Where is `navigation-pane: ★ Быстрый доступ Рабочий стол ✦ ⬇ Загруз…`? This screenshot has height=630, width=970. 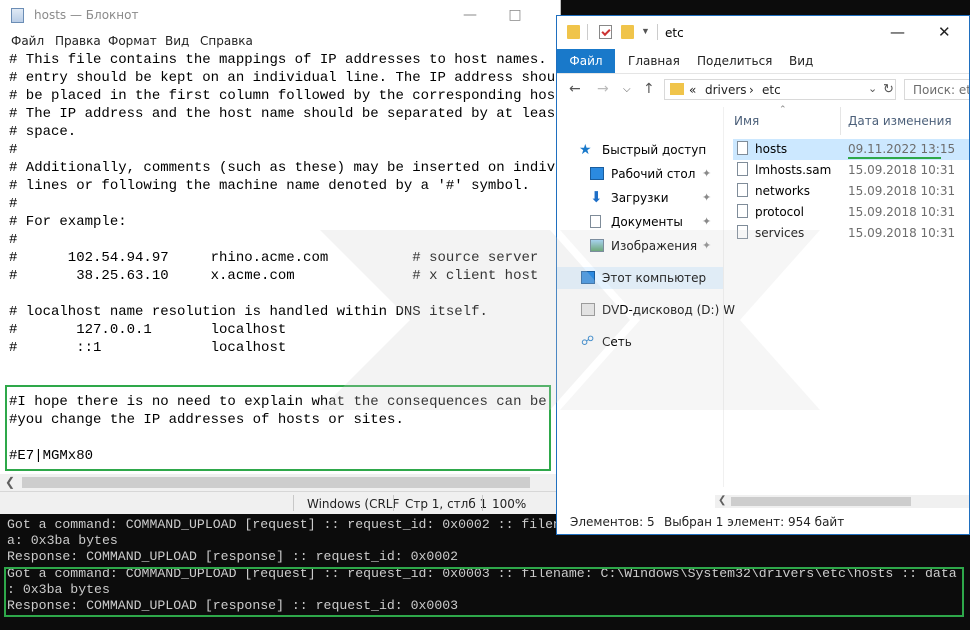
navigation-pane: ★ Быстрый доступ Рабочий стол ✦ ⬇ Загруз… is located at coordinates (646, 297).